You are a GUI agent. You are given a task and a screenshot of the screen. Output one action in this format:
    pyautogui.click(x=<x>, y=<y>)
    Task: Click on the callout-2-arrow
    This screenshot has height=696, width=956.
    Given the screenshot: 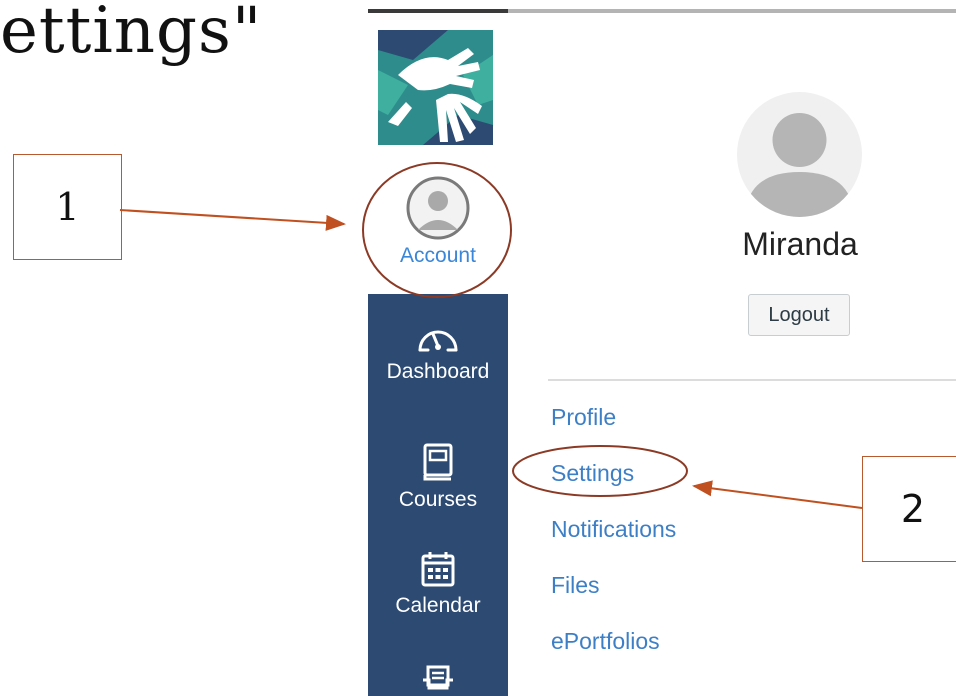 What is the action you would take?
    pyautogui.click(x=777, y=494)
    